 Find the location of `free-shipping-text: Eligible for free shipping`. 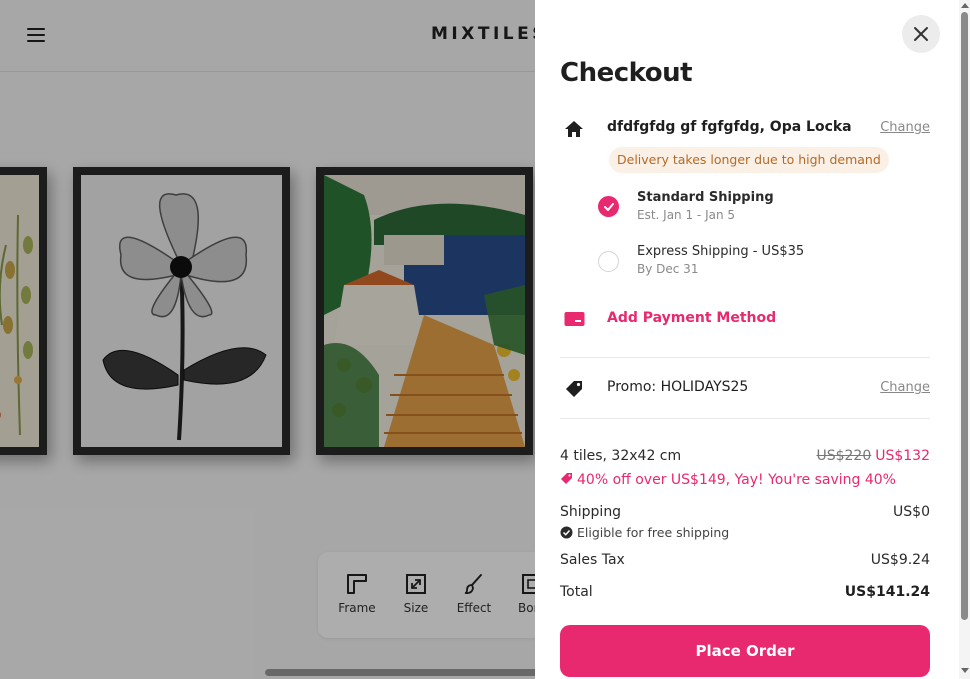

free-shipping-text: Eligible for free shipping is located at coordinates (653, 532).